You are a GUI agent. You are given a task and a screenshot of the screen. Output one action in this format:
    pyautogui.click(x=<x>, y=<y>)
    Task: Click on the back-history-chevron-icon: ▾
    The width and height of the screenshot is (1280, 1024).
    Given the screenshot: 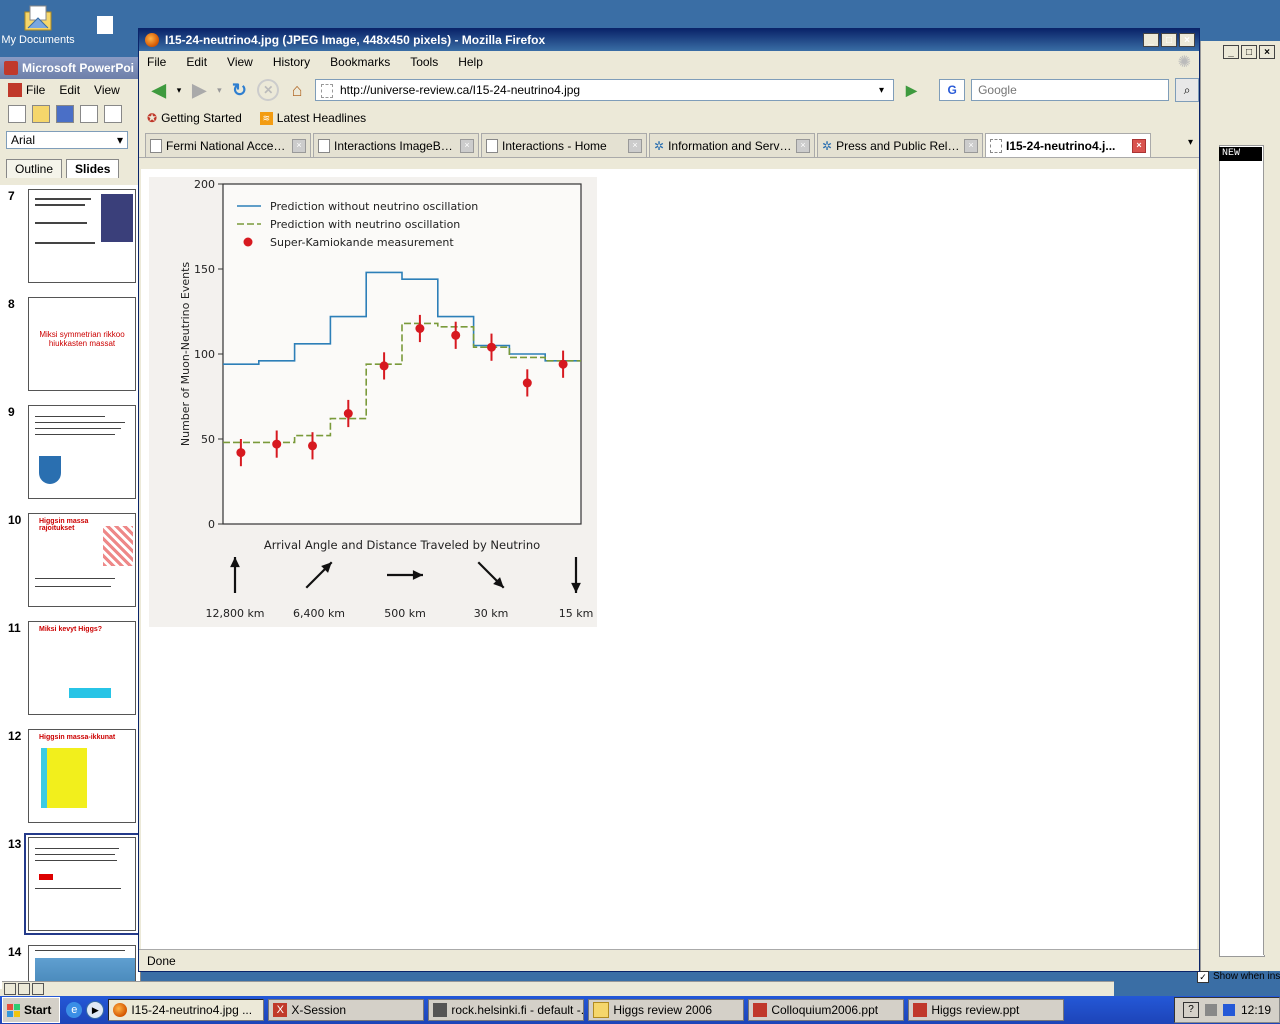 What is the action you would take?
    pyautogui.click(x=179, y=90)
    